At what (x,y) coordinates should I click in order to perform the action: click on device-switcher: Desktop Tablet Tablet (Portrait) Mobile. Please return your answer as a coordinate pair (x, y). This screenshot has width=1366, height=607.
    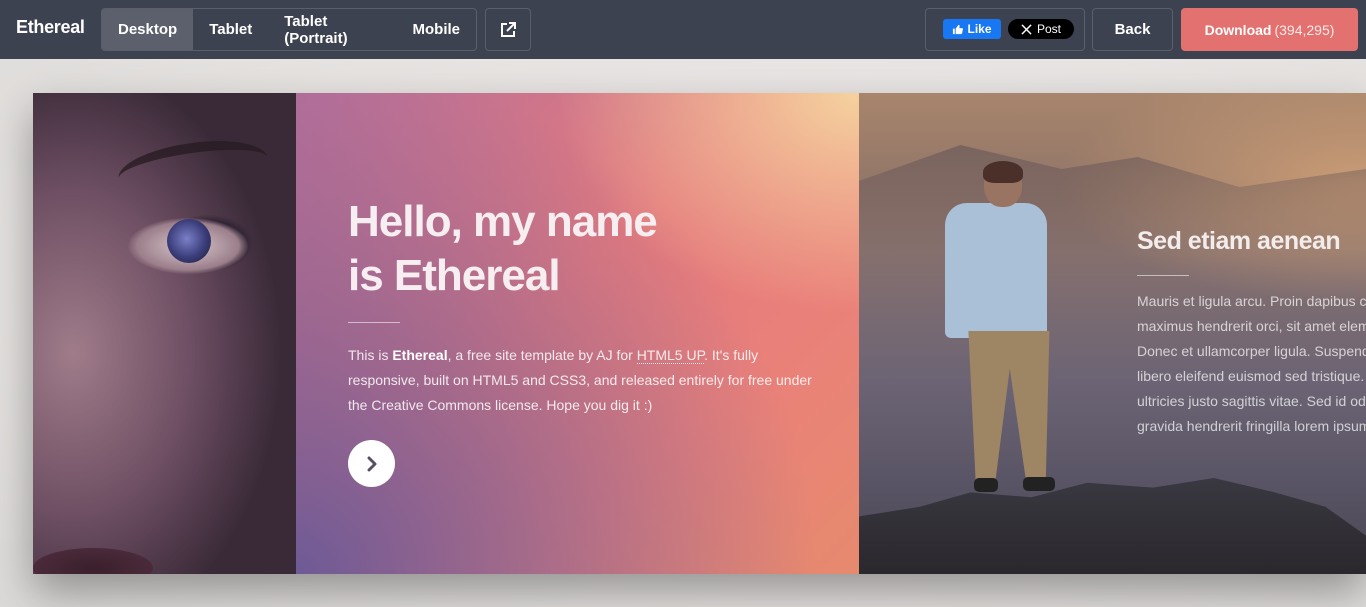
    Looking at the image, I should click on (289, 29).